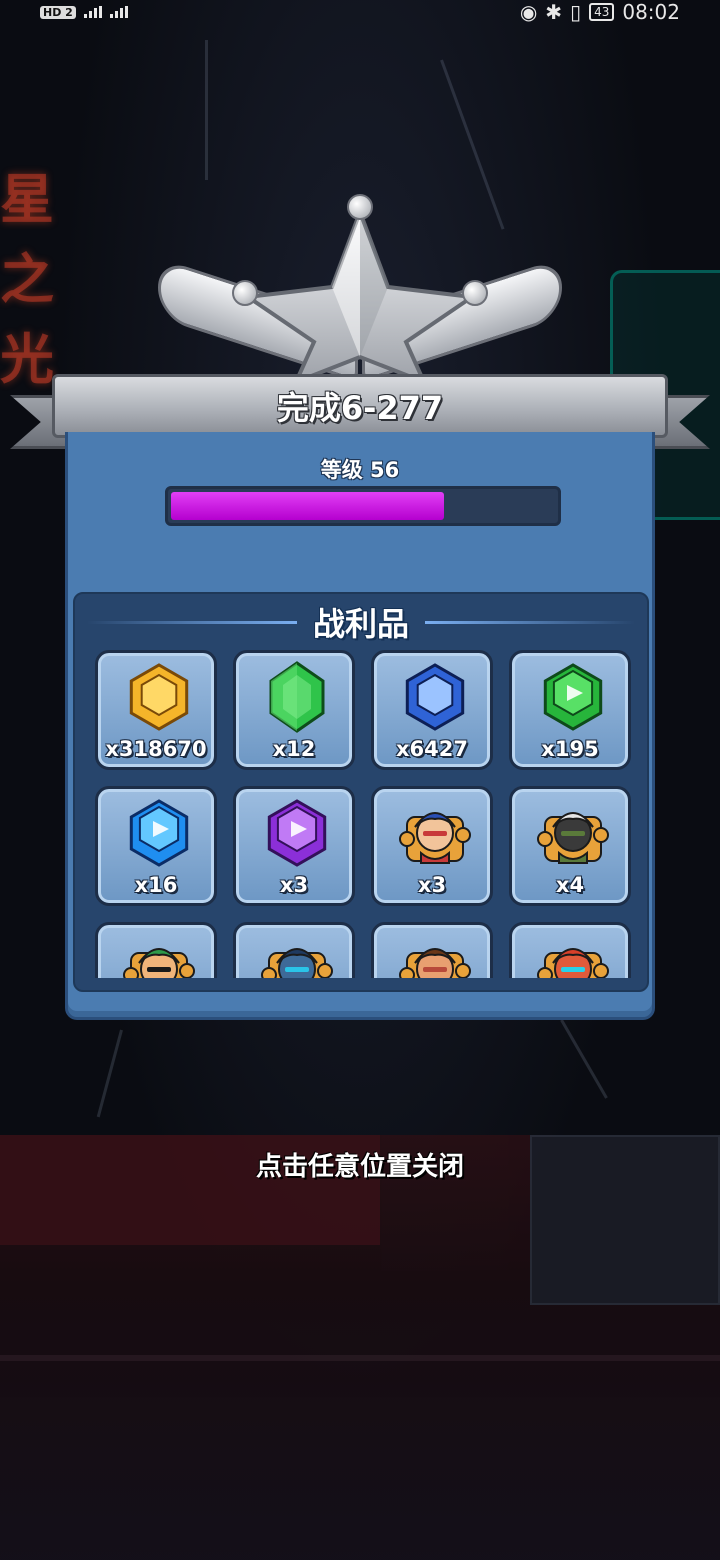  Describe the element at coordinates (435, 697) in the screenshot. I see `blue-token-icon` at that location.